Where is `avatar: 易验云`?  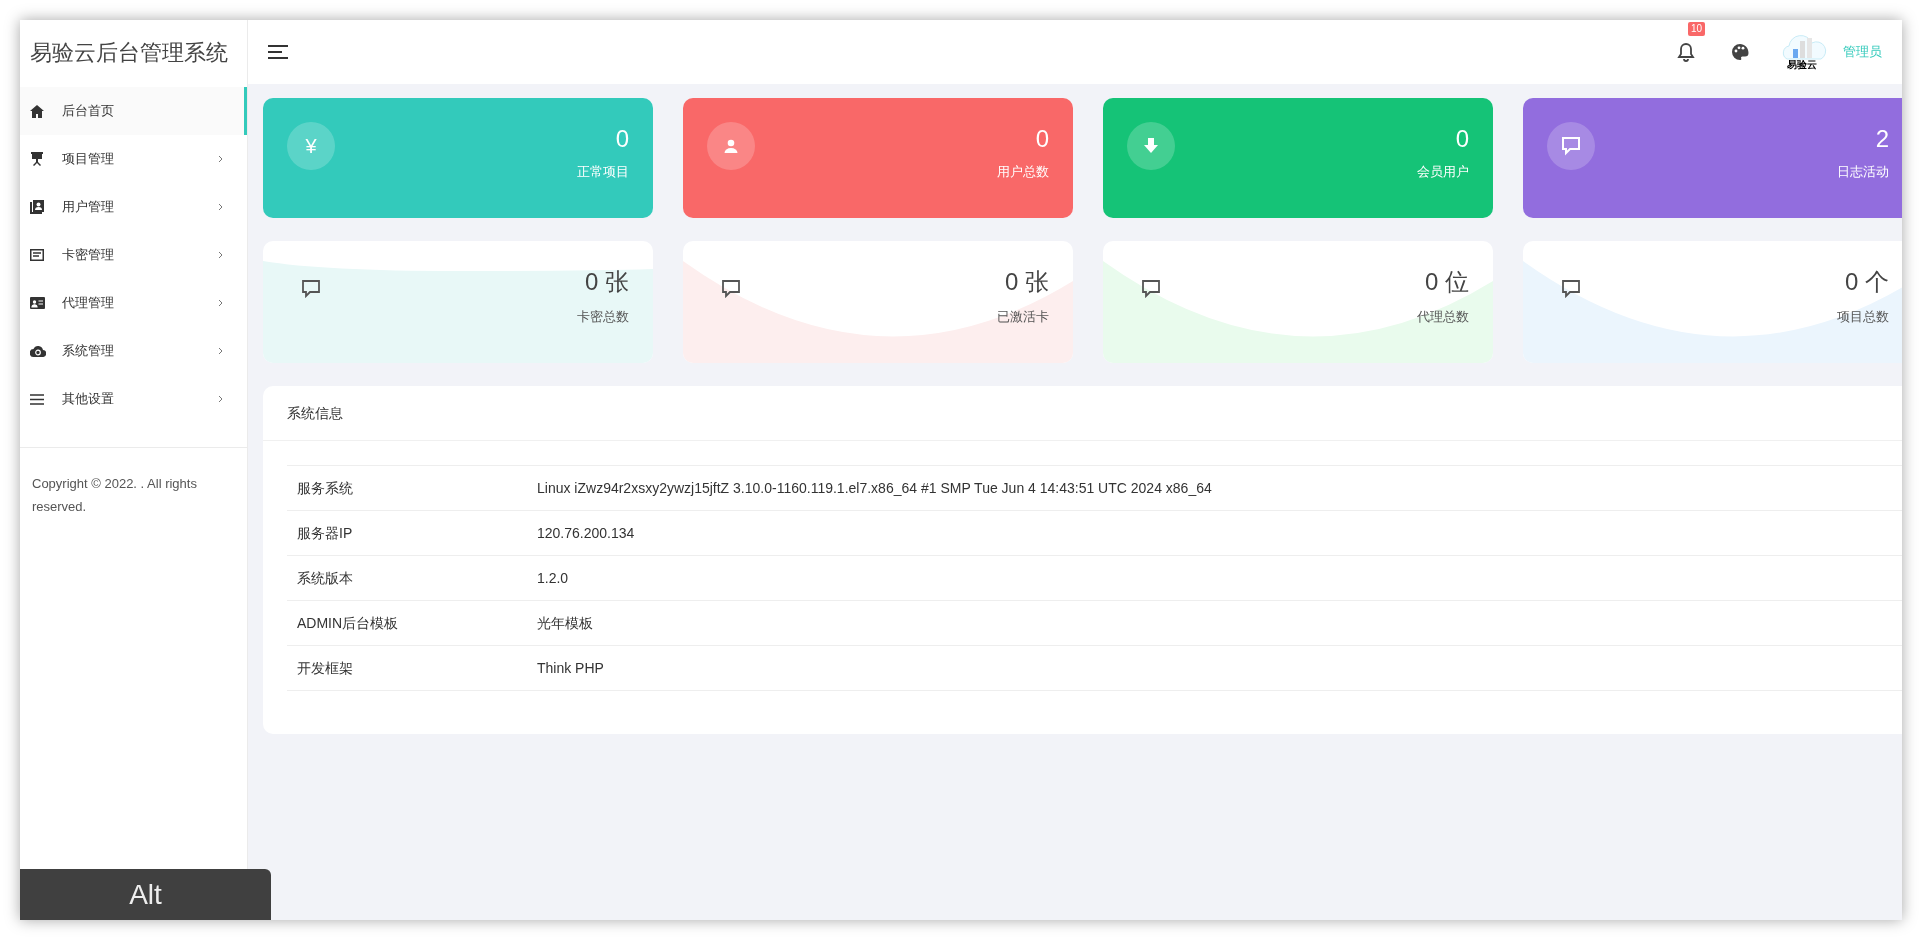 avatar: 易验云 is located at coordinates (1804, 52).